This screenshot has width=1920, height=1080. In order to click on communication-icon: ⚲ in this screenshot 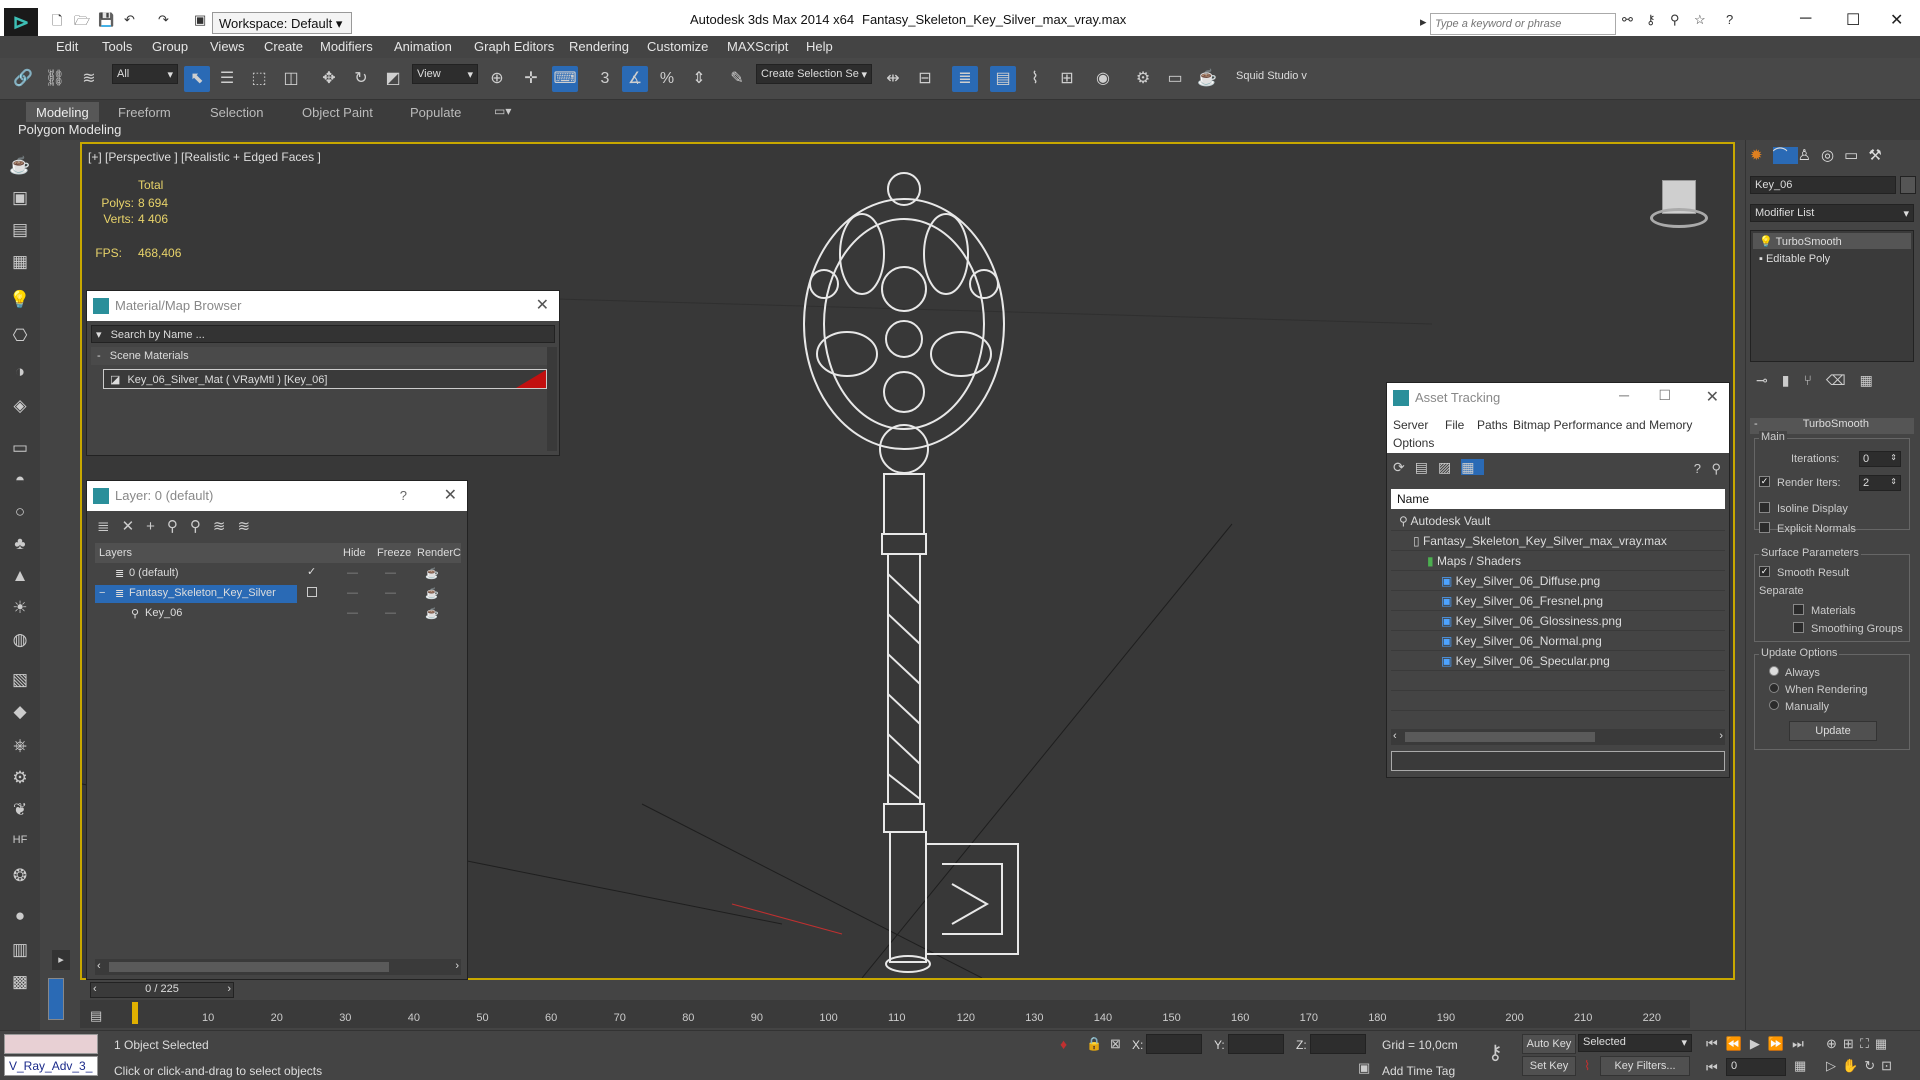, I will do `click(1675, 20)`.